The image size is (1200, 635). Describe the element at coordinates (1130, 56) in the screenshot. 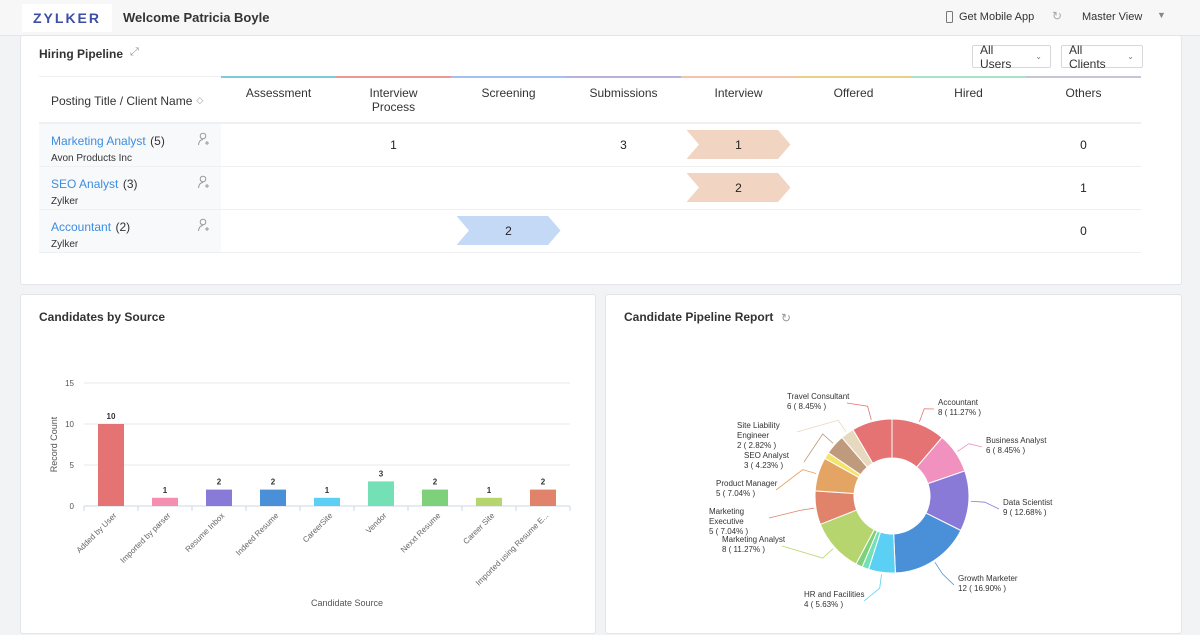

I see `chevron-down-icon: ⌄` at that location.